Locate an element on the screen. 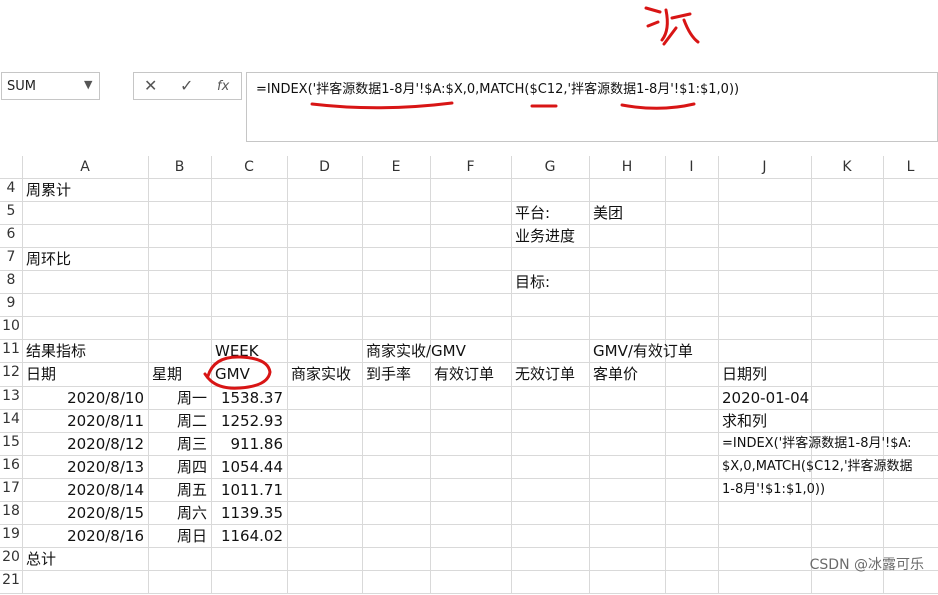 The width and height of the screenshot is (938, 595). annotation-circle-gmv is located at coordinates (237, 372).